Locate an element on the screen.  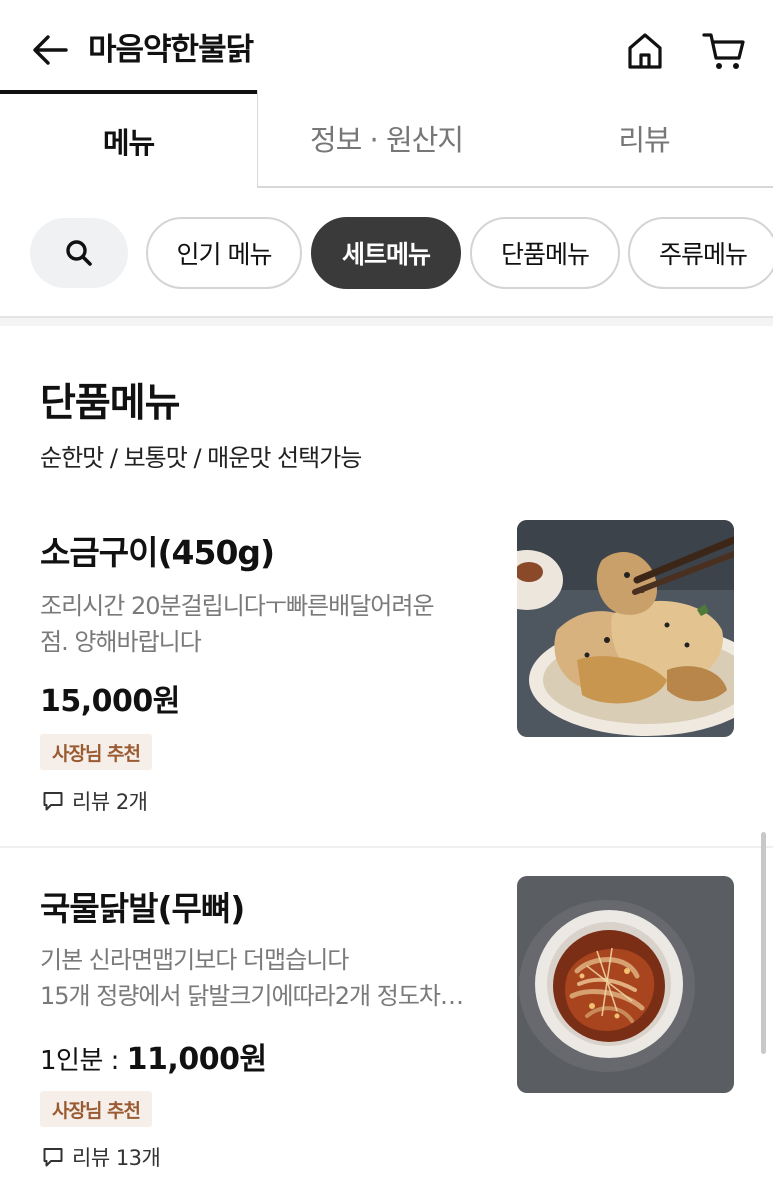
chip-set-menu: 세트메뉴 is located at coordinates (386, 253).